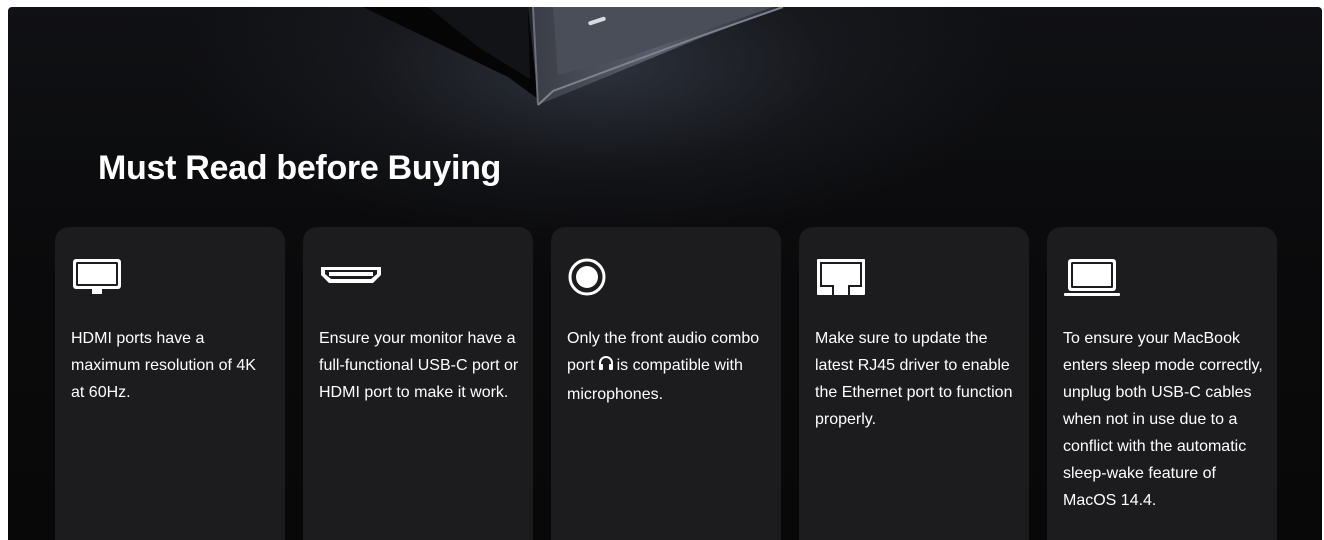 The height and width of the screenshot is (540, 1324). Describe the element at coordinates (845, 279) in the screenshot. I see `ethernet-port-icon` at that location.